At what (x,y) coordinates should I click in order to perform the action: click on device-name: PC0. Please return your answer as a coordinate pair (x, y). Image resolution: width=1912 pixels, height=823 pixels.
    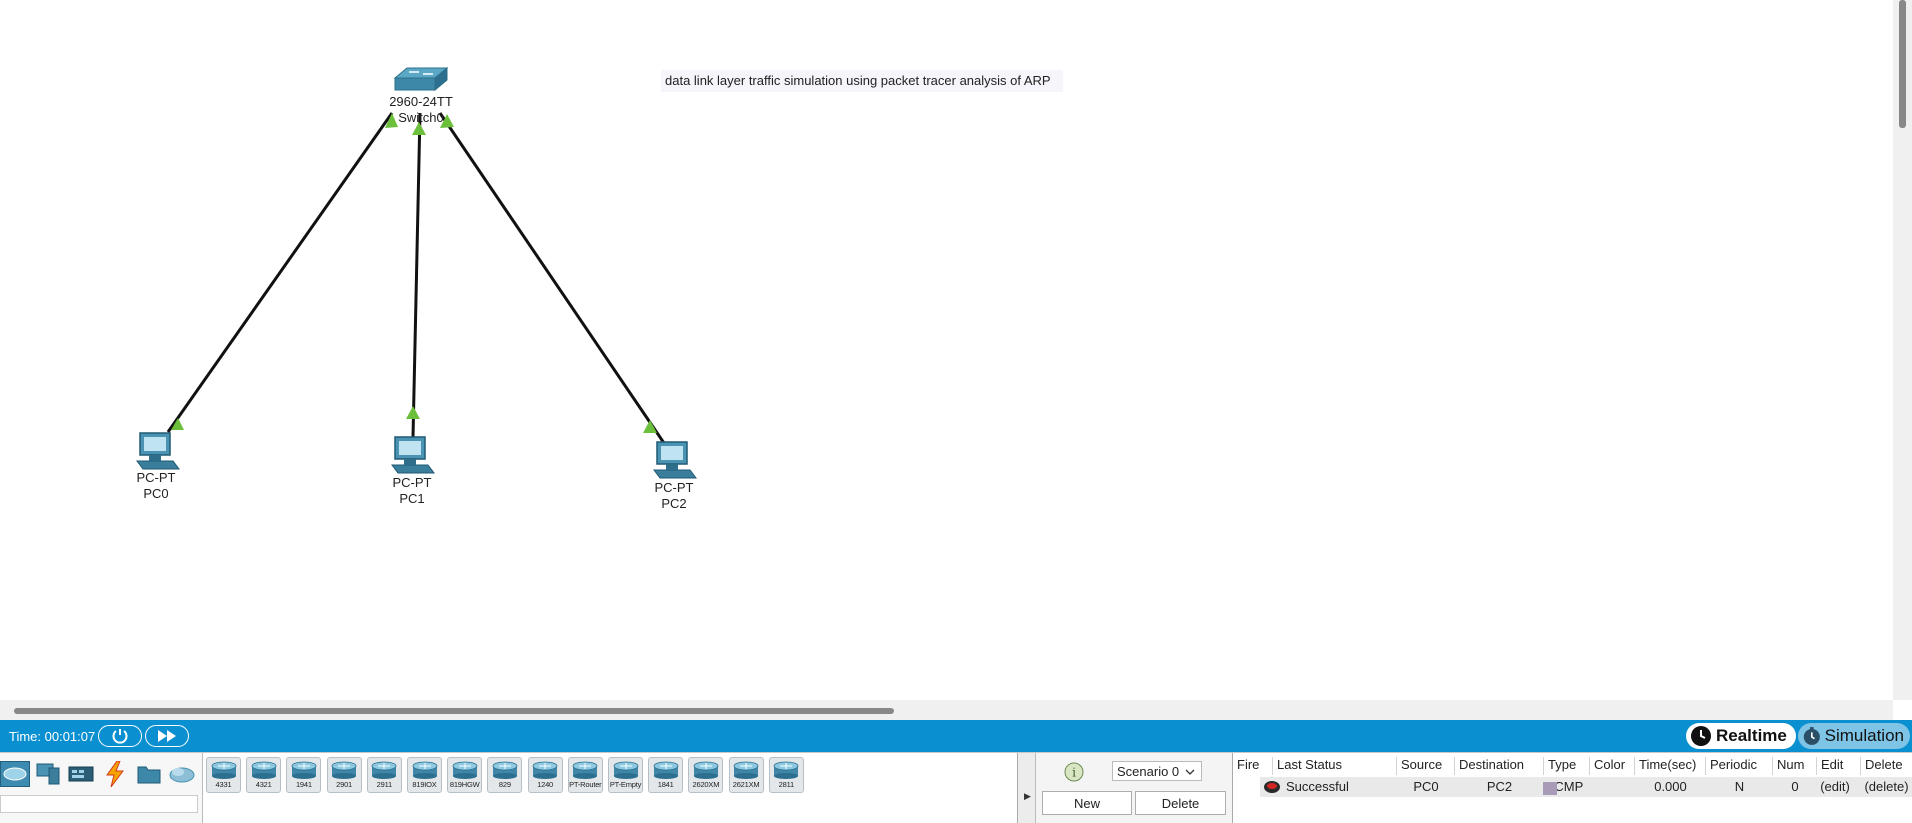
    Looking at the image, I should click on (156, 493).